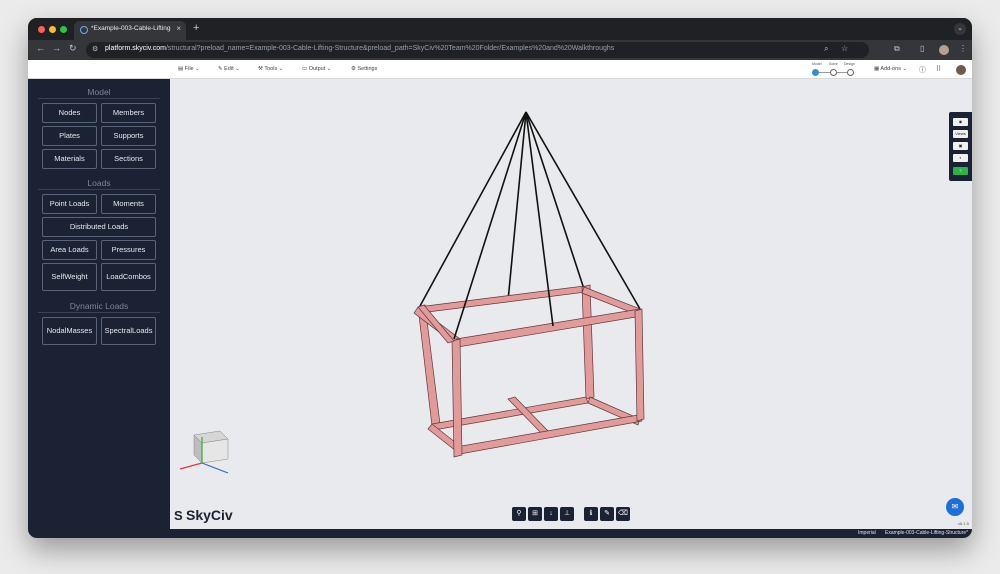  I want to click on load-arrow-icon: ↓, so click(551, 514).